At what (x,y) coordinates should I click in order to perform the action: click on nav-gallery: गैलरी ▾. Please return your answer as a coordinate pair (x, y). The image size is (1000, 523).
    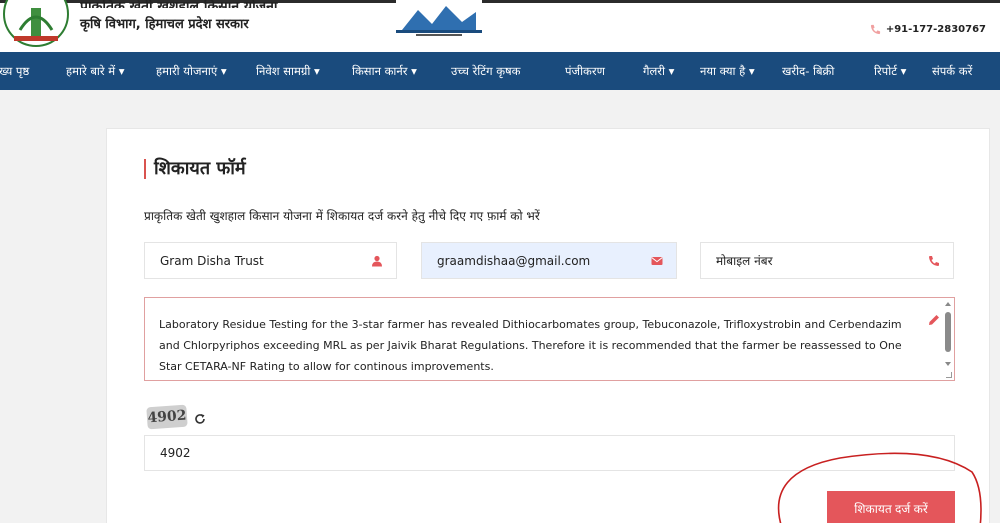
    Looking at the image, I should click on (658, 71).